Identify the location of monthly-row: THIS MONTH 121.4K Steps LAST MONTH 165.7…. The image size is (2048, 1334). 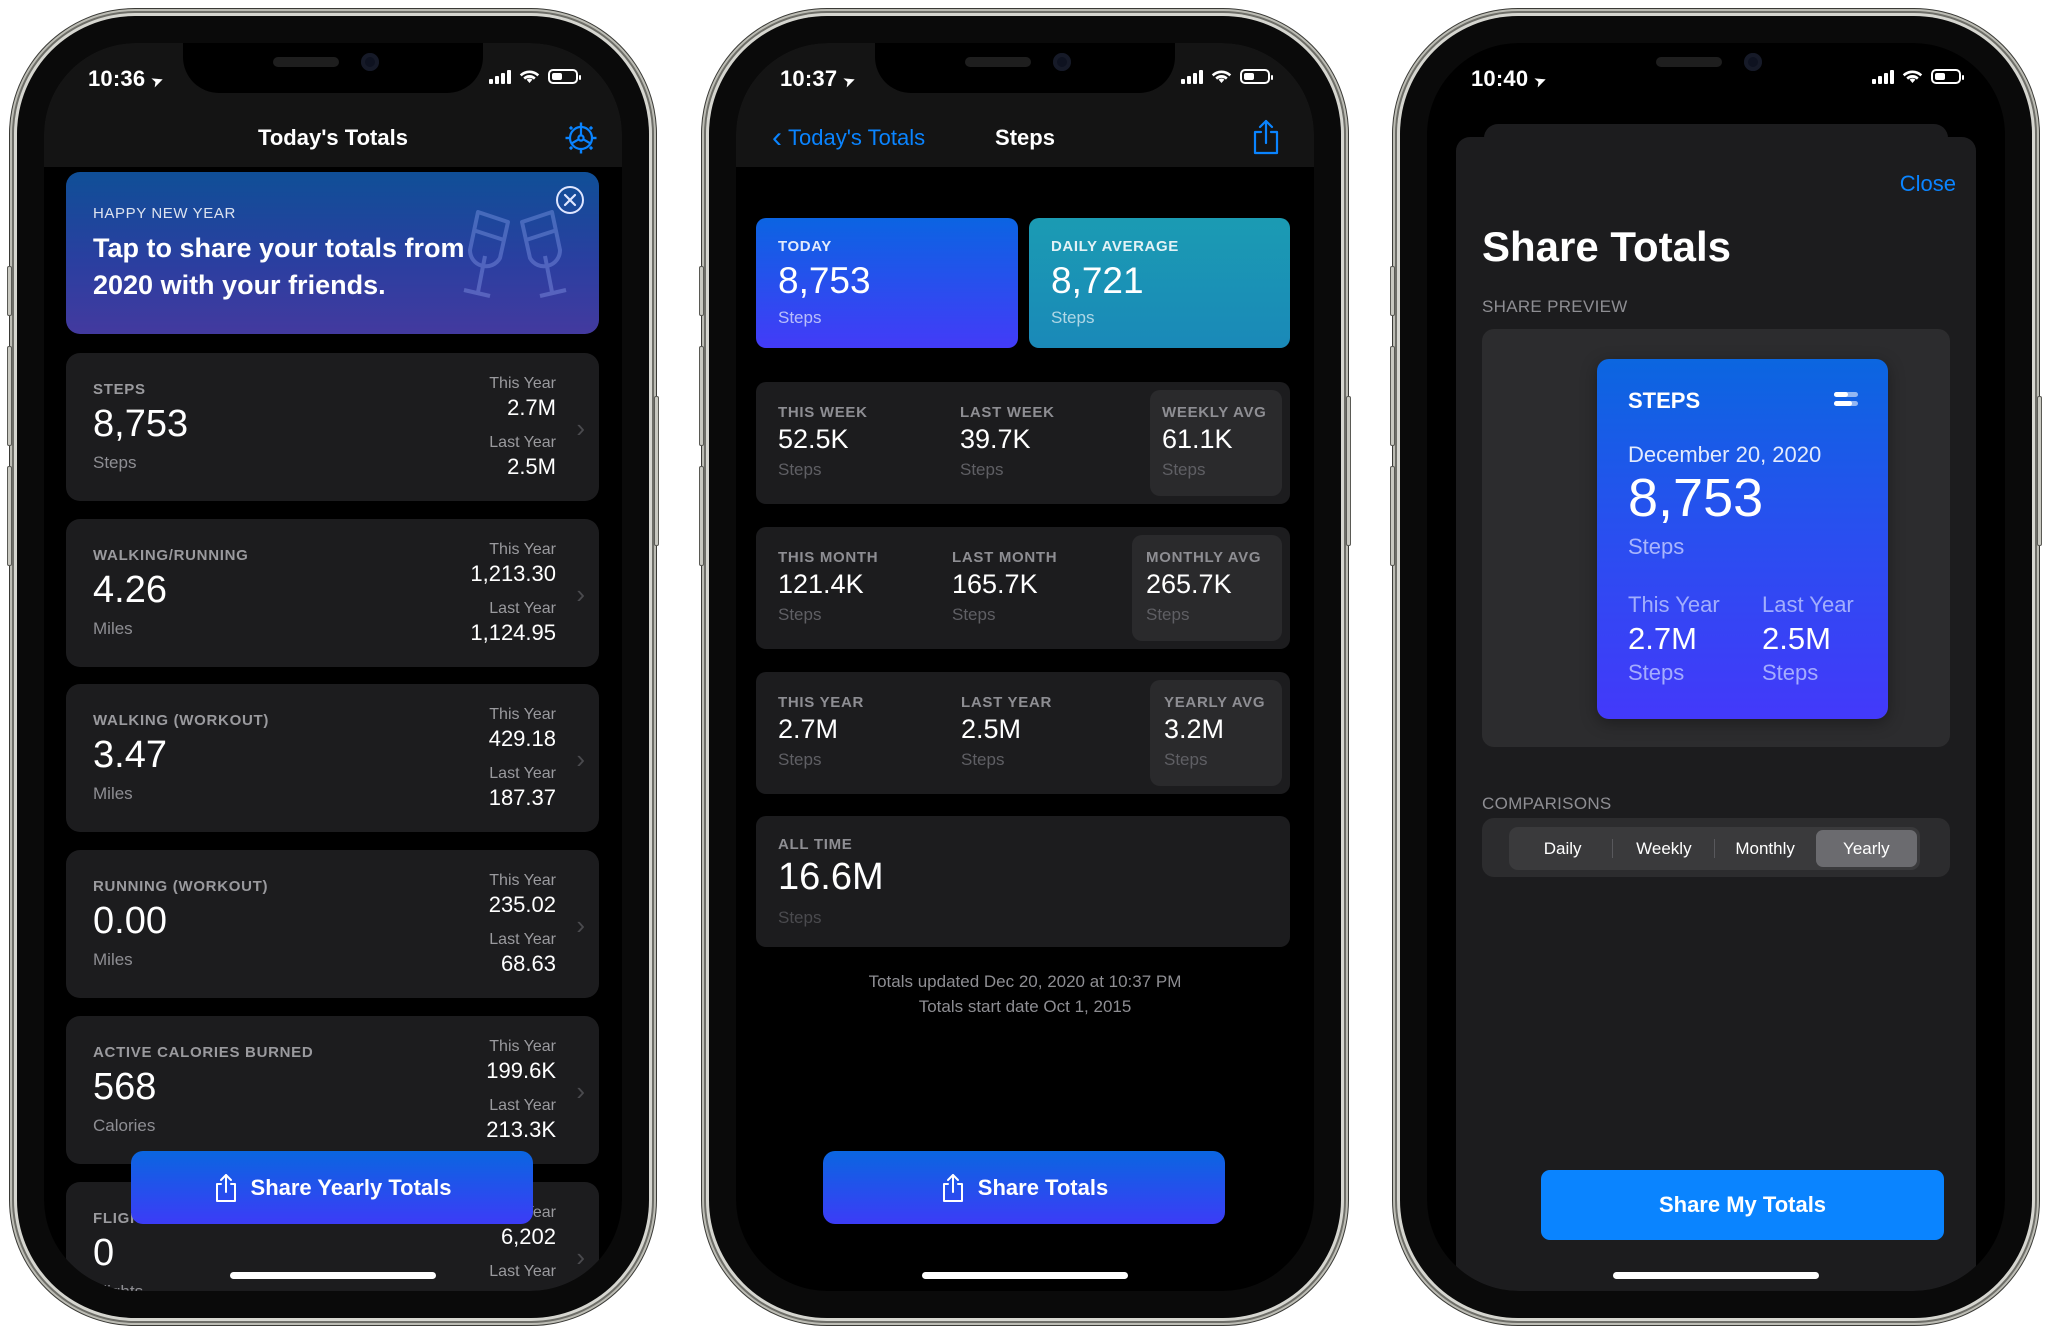
(1023, 588).